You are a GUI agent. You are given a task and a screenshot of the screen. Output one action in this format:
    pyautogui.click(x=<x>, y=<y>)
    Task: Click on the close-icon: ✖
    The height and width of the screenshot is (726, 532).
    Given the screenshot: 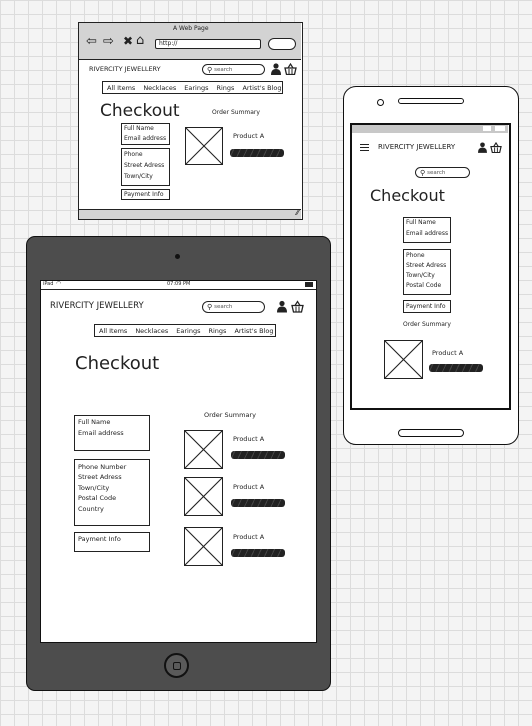 What is the action you would take?
    pyautogui.click(x=128, y=41)
    